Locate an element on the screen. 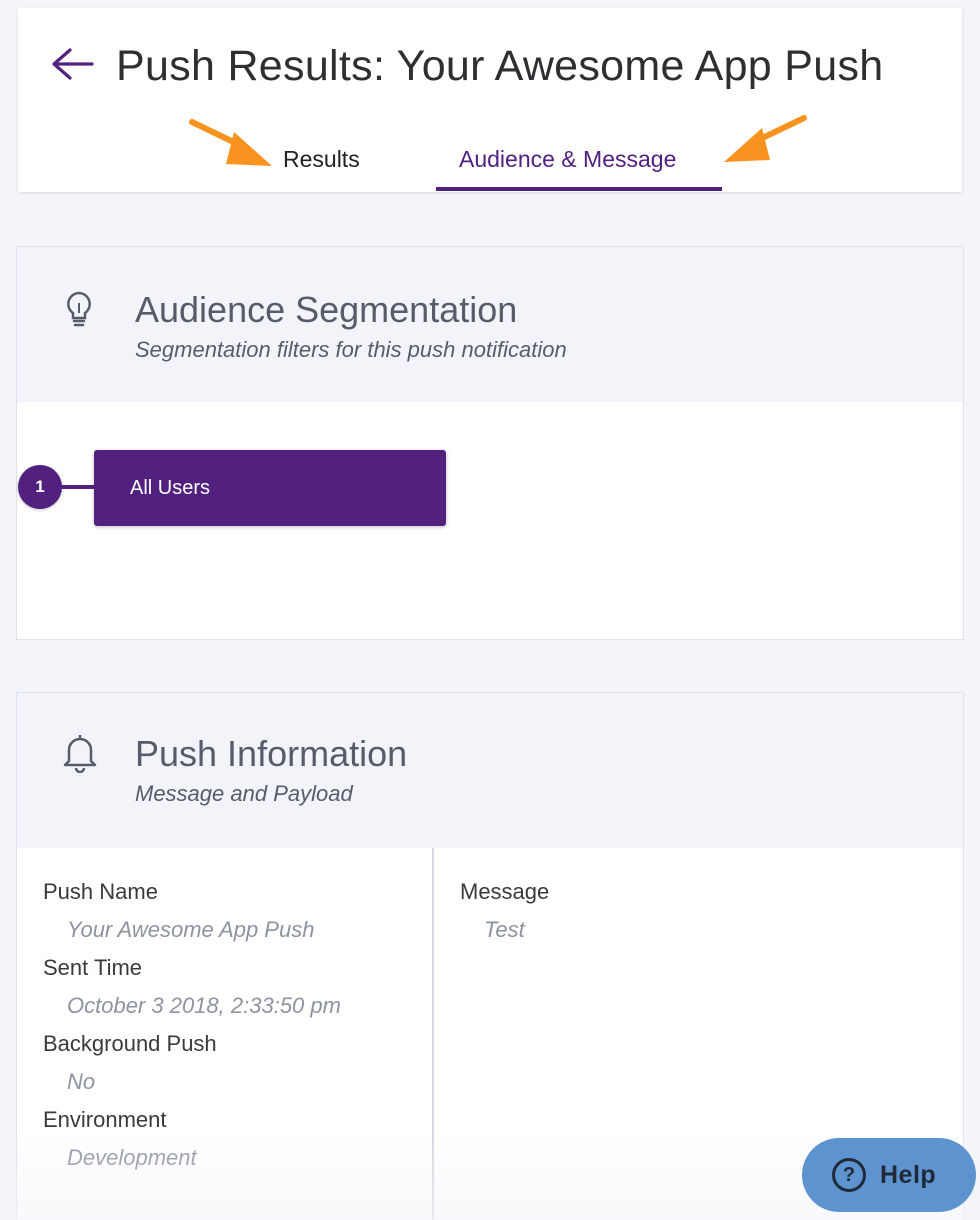 The image size is (980, 1220). help-label: Help is located at coordinates (908, 1174).